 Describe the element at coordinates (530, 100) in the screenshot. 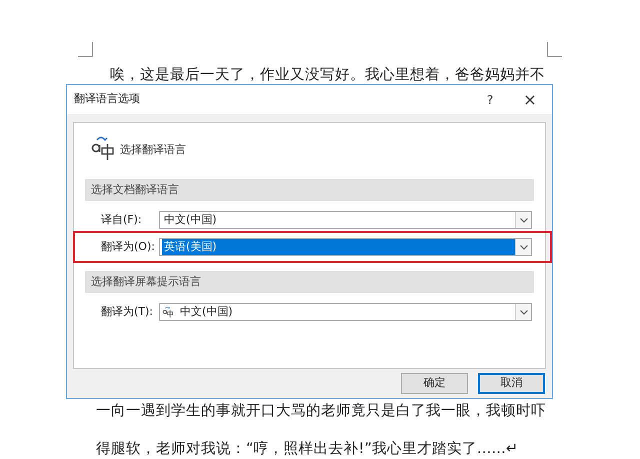

I see `close-button: ×` at that location.